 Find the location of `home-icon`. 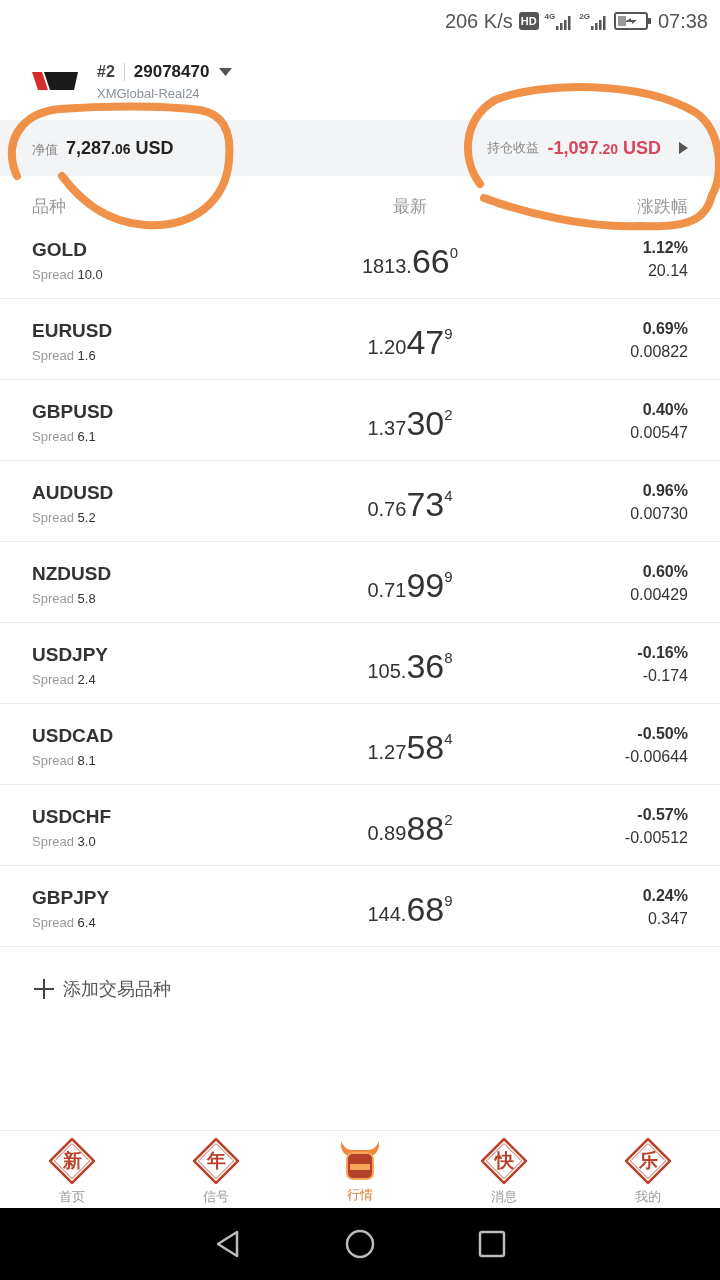

home-icon is located at coordinates (360, 1244).